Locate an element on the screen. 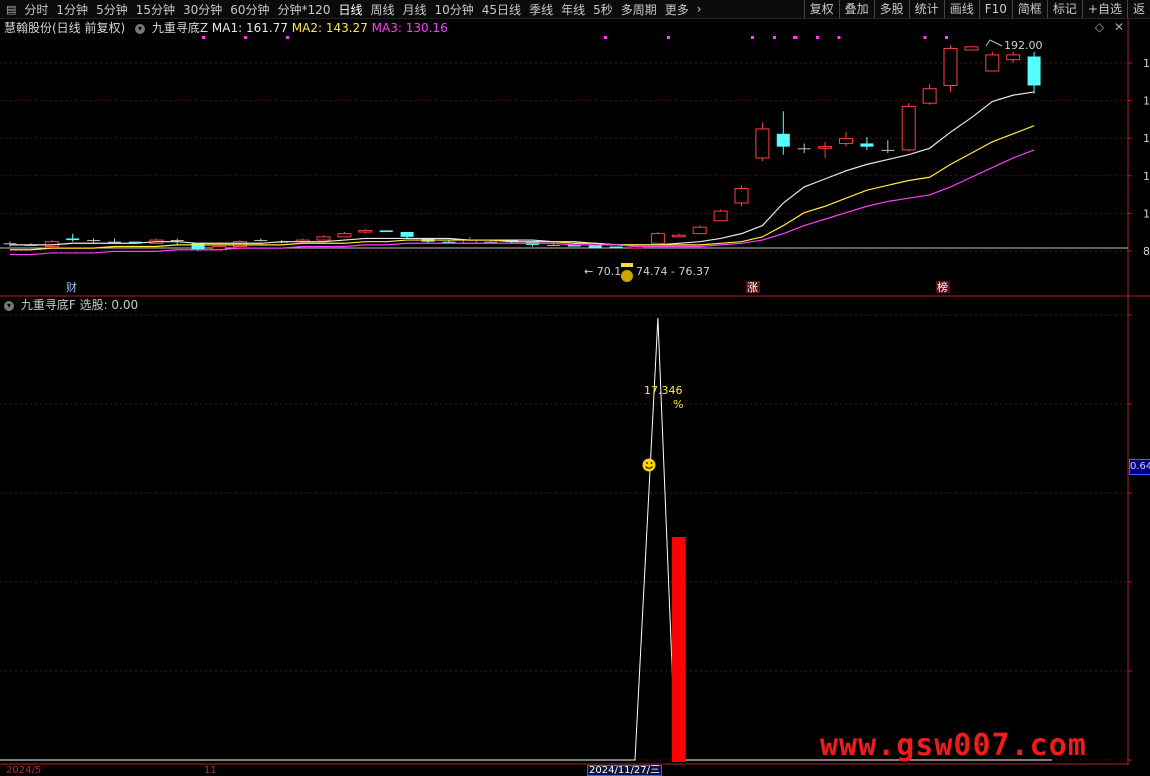 The height and width of the screenshot is (776, 1150). event-marker-zhang: 涨 is located at coordinates (752, 287).